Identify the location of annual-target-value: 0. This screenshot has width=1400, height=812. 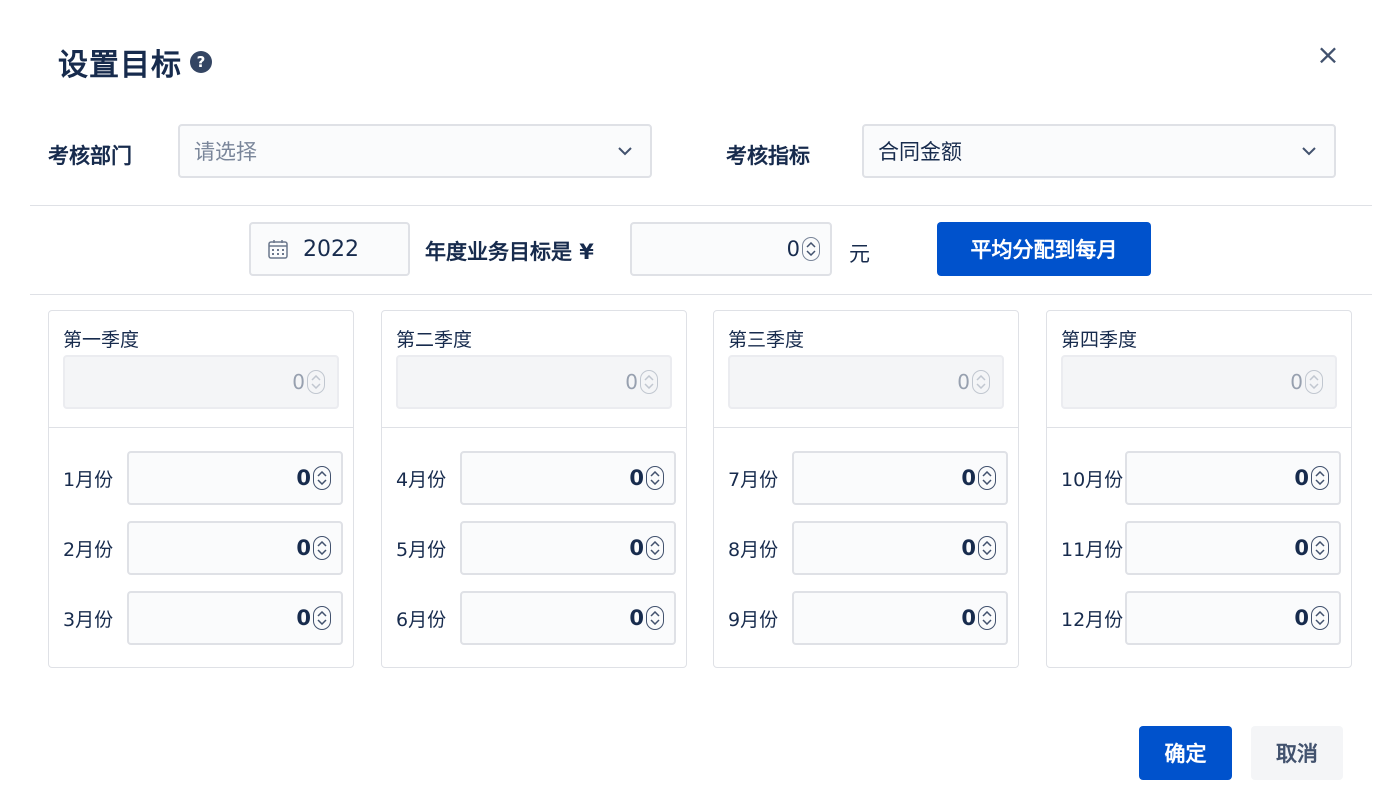
(793, 249).